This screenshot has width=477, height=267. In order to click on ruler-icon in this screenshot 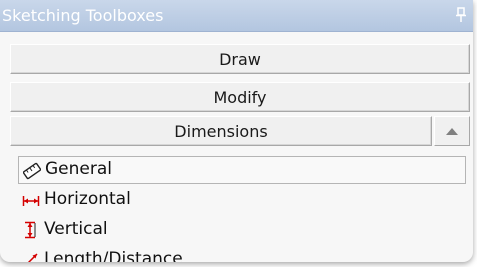, I will do `click(32, 171)`.